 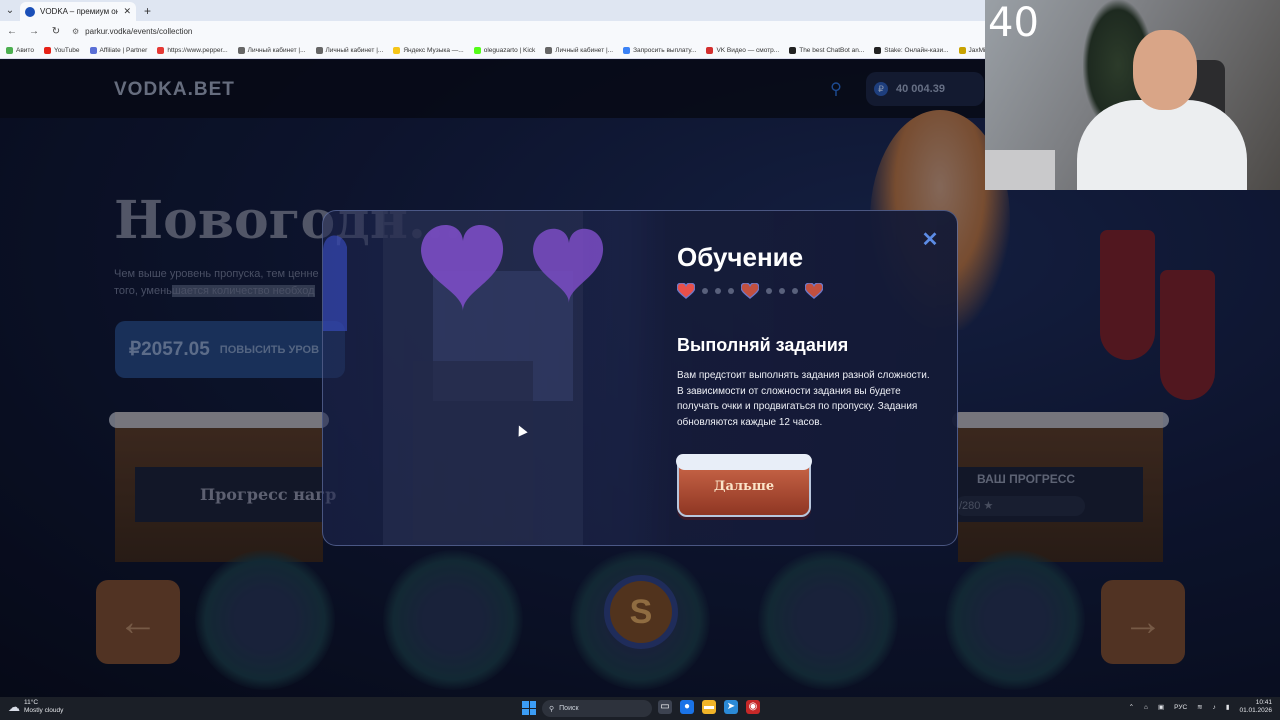 What do you see at coordinates (147, 11) in the screenshot?
I see `new-tab-button: +` at bounding box center [147, 11].